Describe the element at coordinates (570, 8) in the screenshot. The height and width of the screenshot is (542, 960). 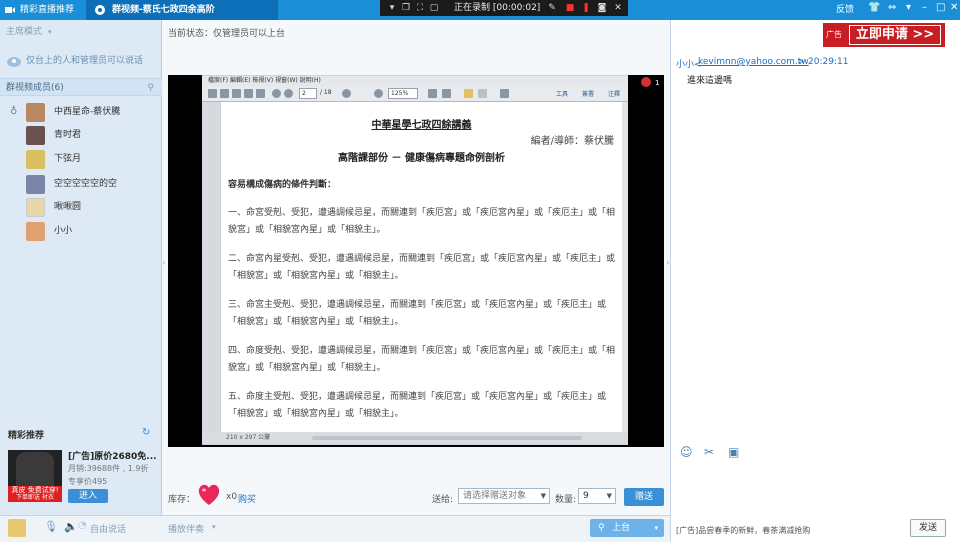
I see `record-stop-icon: ■` at that location.